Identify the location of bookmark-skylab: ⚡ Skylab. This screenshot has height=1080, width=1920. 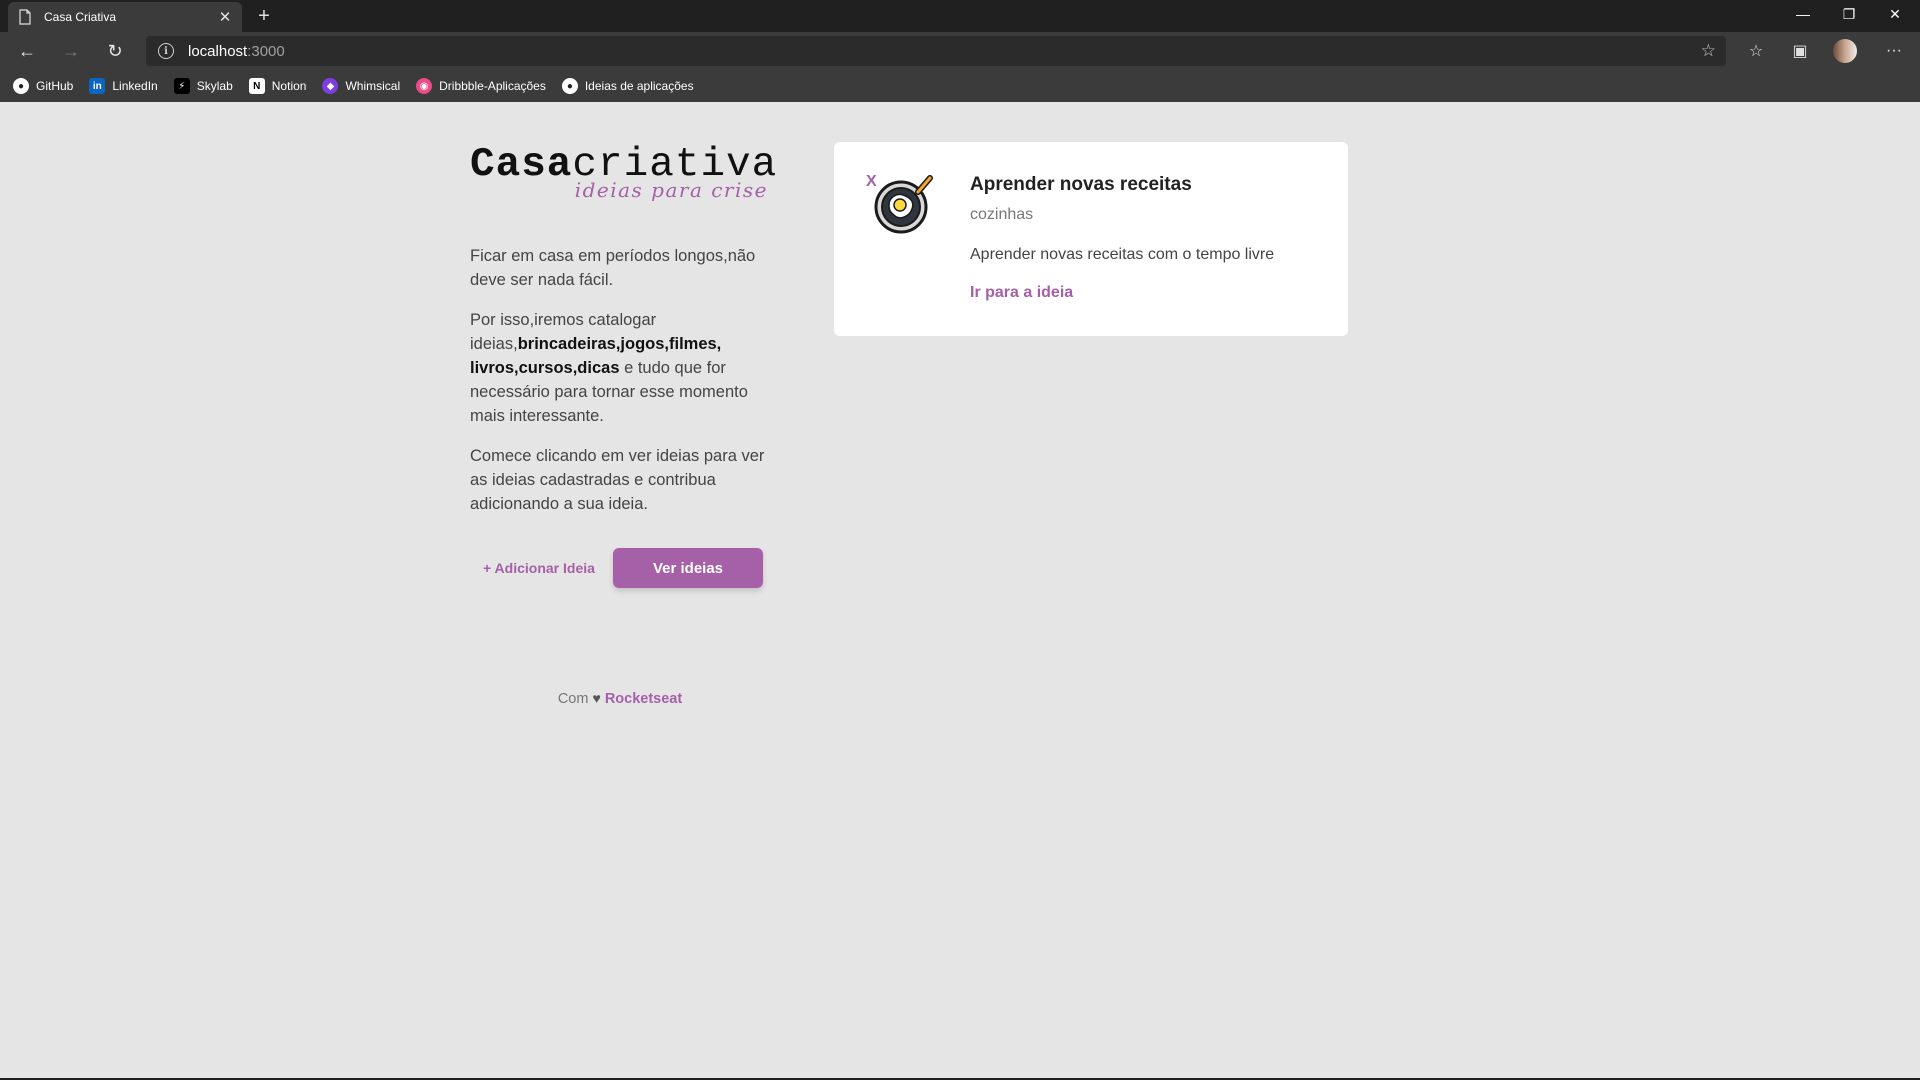
(203, 86).